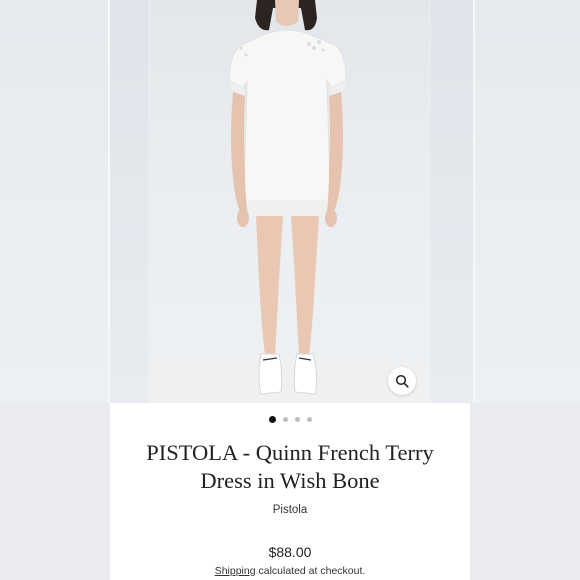 The image size is (580, 580). Describe the element at coordinates (290, 552) in the screenshot. I see `product-price: $88.00` at that location.